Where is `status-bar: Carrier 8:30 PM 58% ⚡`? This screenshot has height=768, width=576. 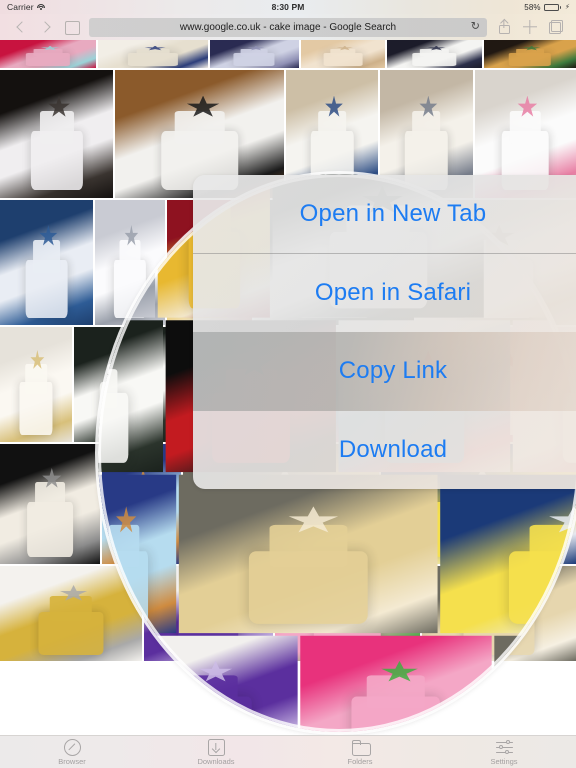 status-bar: Carrier 8:30 PM 58% ⚡ is located at coordinates (288, 7).